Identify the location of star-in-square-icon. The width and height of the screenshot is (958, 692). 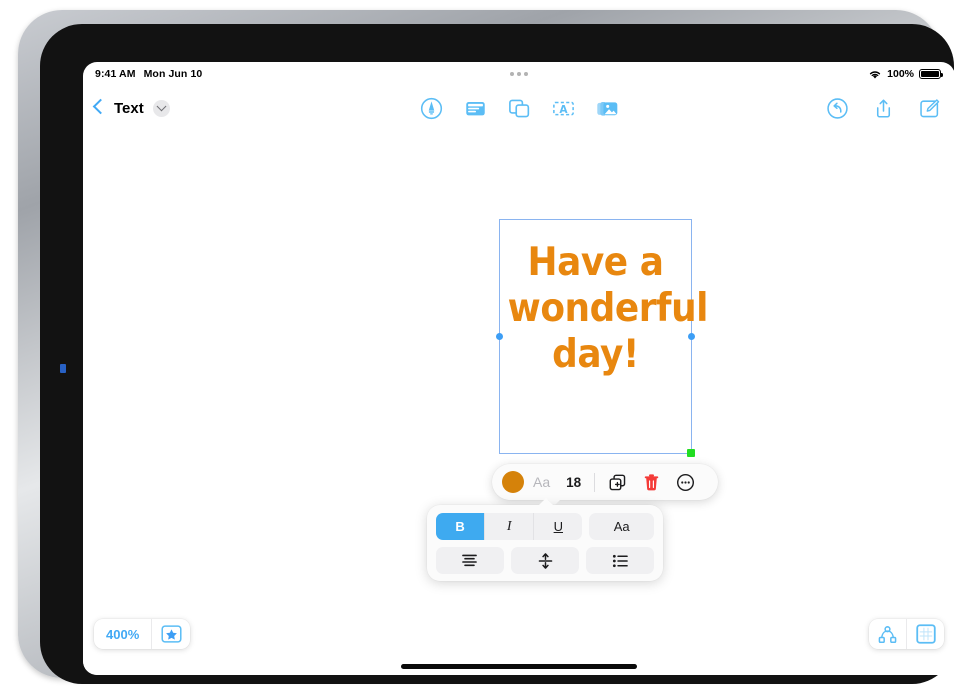
(171, 634).